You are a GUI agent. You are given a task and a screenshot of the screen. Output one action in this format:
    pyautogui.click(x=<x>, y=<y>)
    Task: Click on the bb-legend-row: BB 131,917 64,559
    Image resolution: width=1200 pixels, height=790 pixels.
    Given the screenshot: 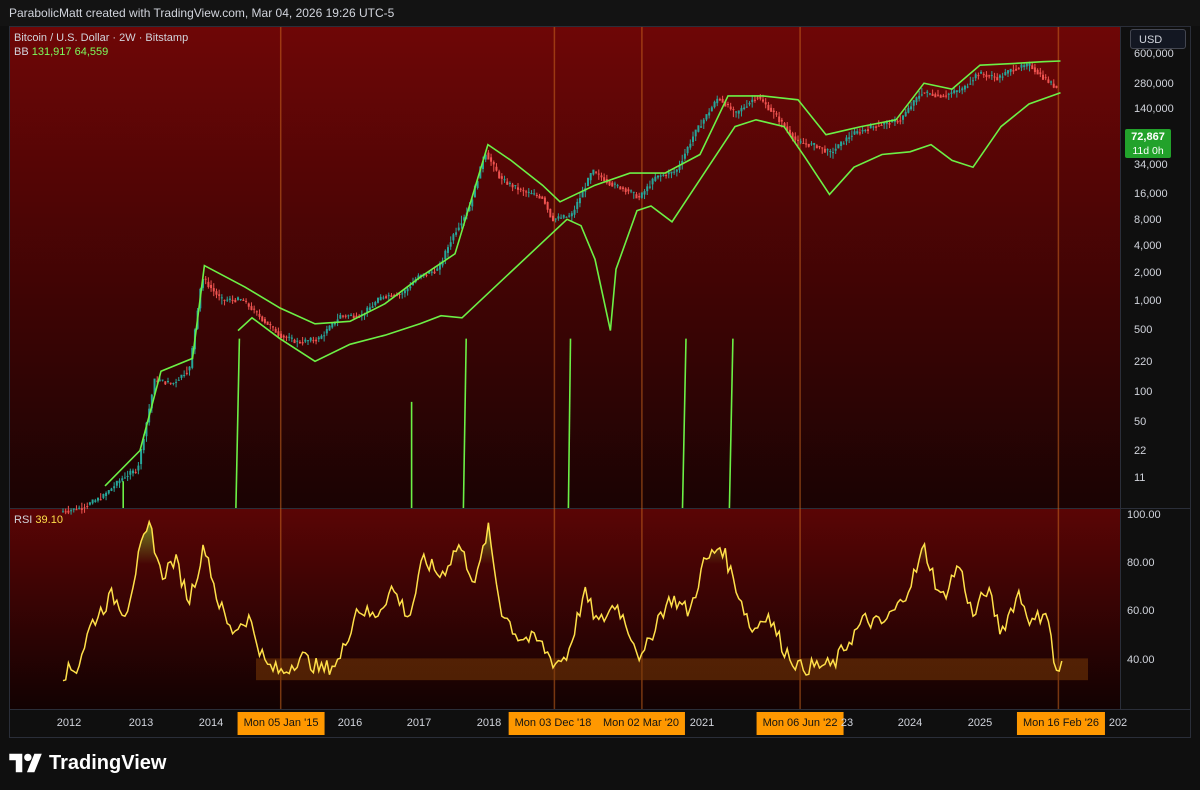 What is the action you would take?
    pyautogui.click(x=101, y=52)
    